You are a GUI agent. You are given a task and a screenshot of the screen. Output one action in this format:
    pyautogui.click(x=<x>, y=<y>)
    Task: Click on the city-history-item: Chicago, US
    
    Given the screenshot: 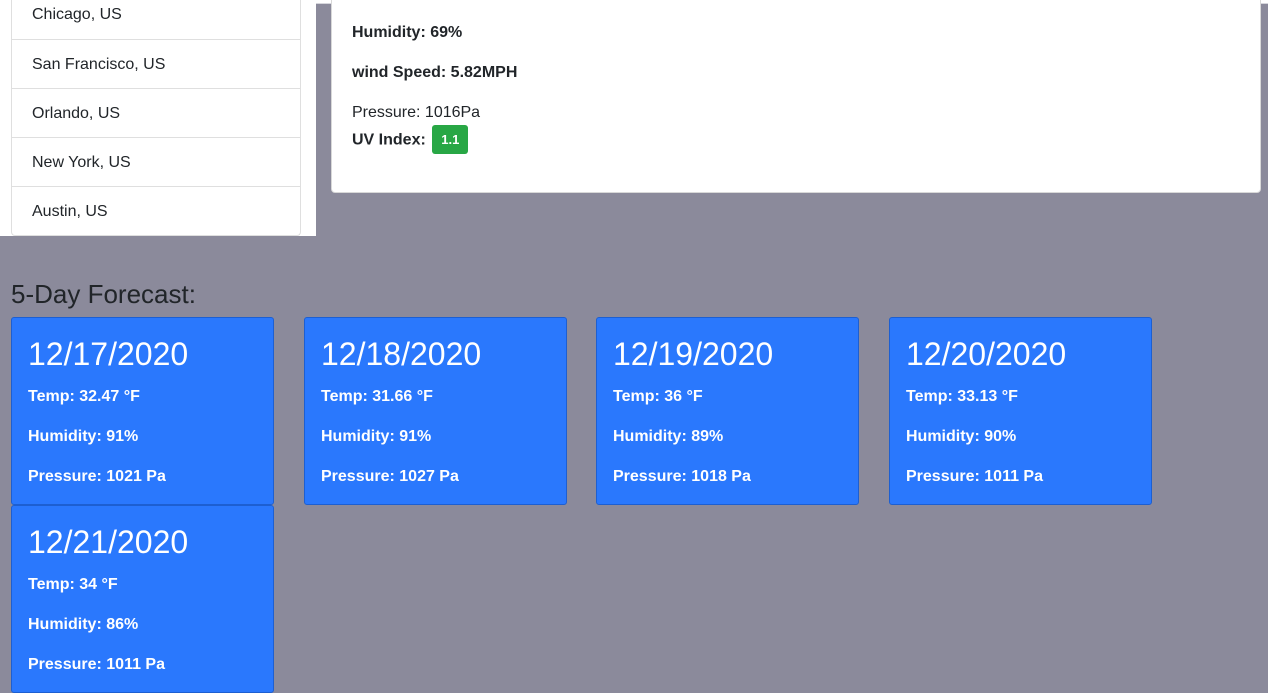 What is the action you would take?
    pyautogui.click(x=156, y=19)
    